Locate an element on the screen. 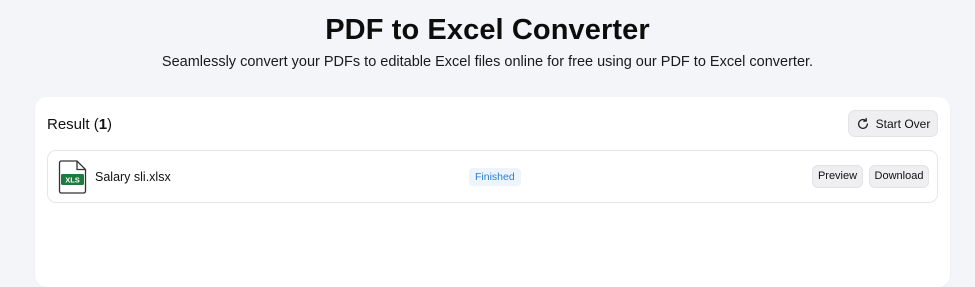 Image resolution: width=975 pixels, height=287 pixels. page-title: PDF to Excel Converter is located at coordinates (487, 30).